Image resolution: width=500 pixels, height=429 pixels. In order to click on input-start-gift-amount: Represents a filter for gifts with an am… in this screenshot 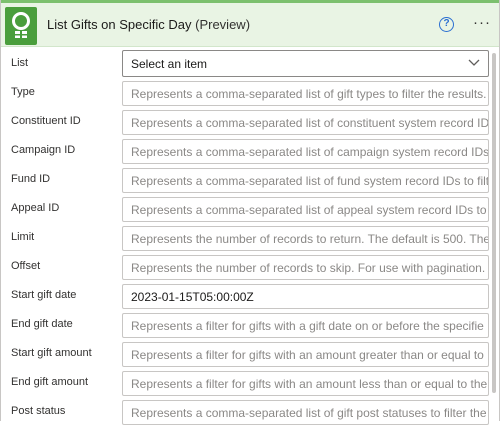, I will do `click(305, 354)`.